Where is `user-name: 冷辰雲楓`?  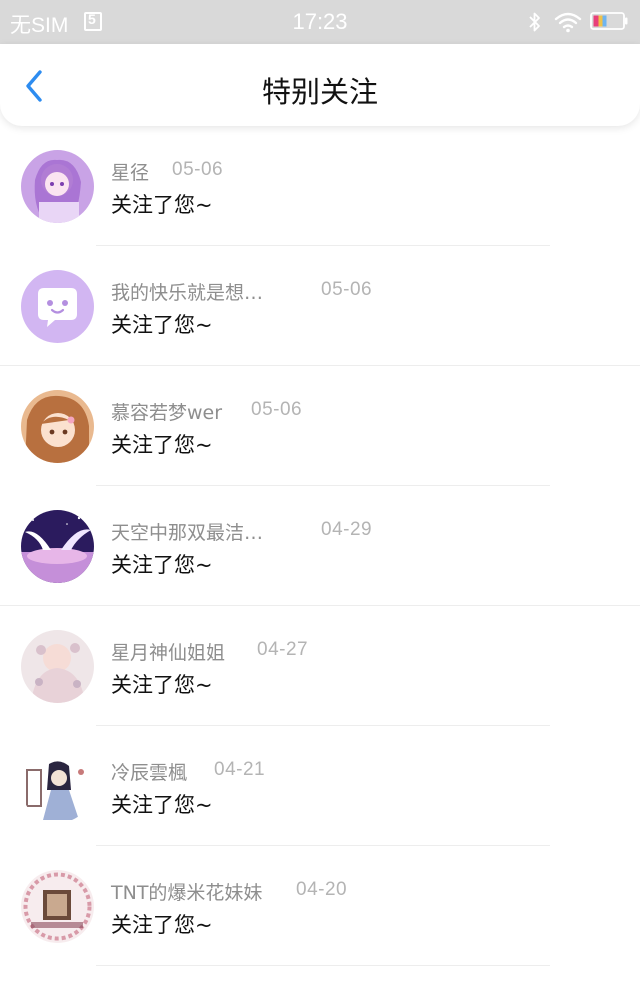
user-name: 冷辰雲楓 is located at coordinates (149, 771).